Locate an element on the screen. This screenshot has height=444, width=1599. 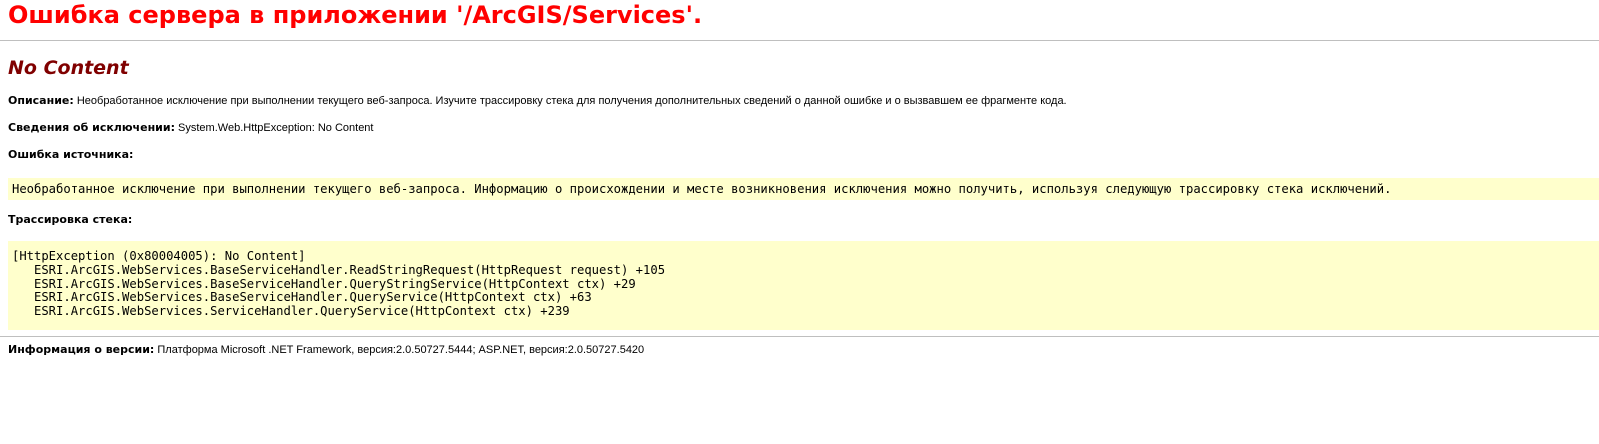
exception-label: Сведения об исключении: is located at coordinates (91, 127).